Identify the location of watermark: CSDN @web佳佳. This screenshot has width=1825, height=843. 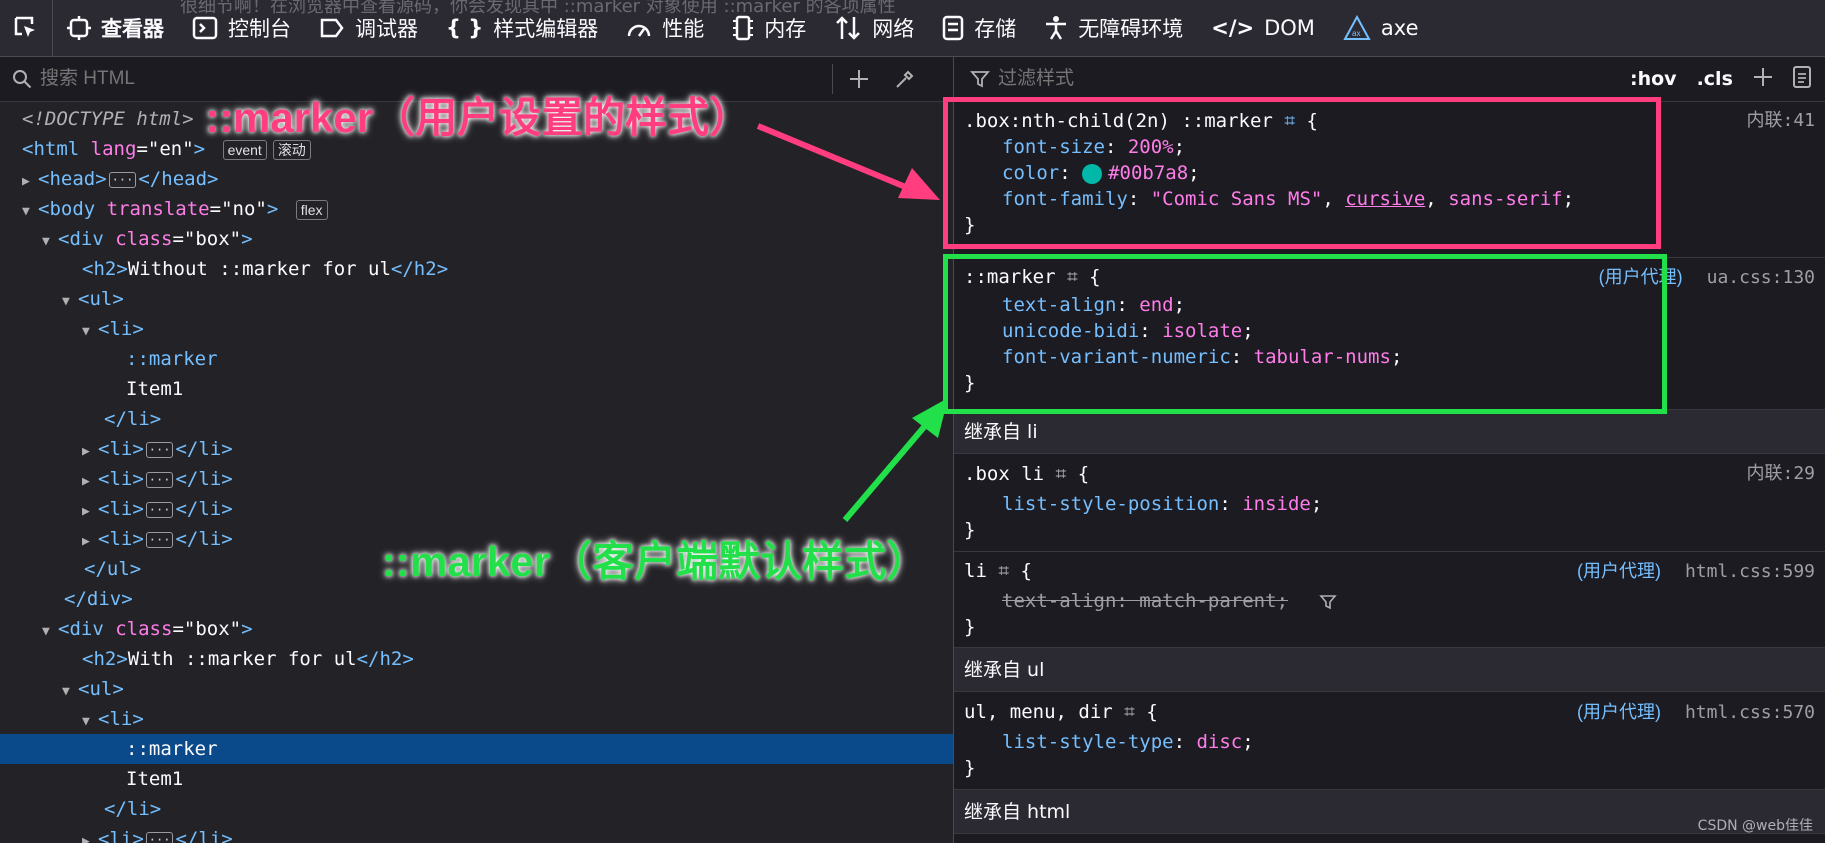
(1755, 826).